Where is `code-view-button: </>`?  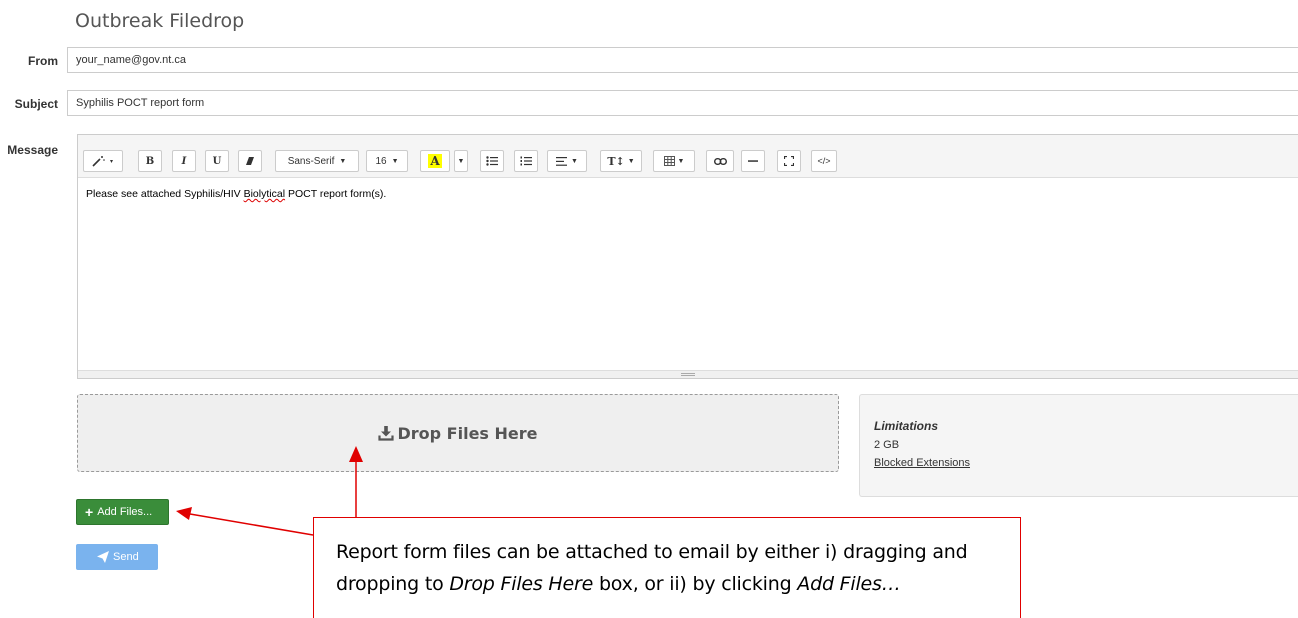
code-view-button: </> is located at coordinates (824, 161).